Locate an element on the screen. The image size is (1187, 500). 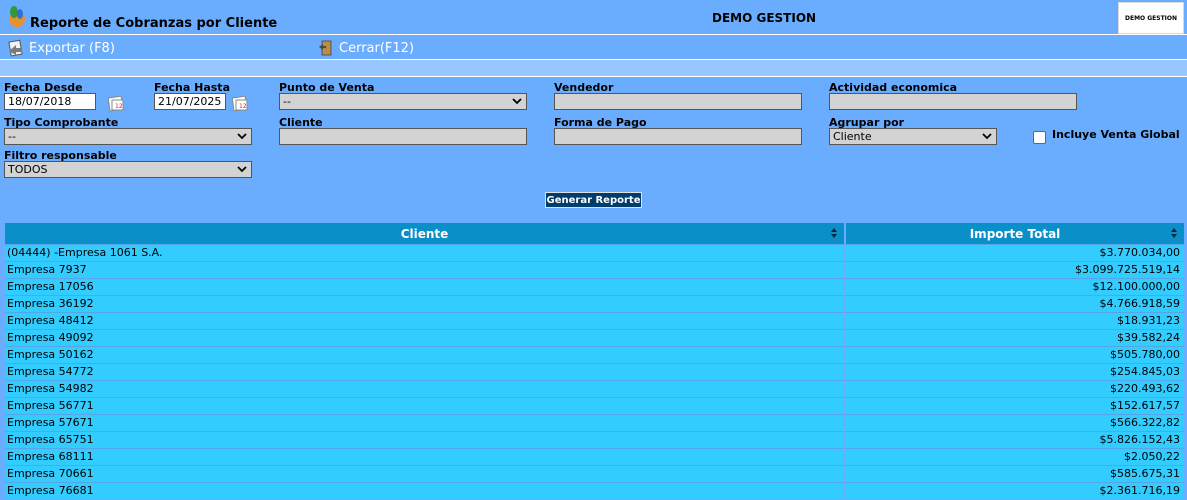
table-row: Empresa 50162 $505.780,00 is located at coordinates (594, 354).